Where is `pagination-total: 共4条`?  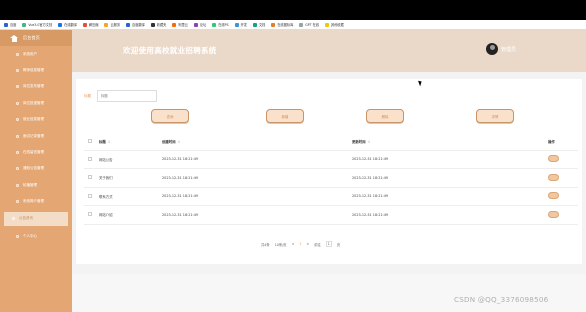 pagination-total: 共4条 is located at coordinates (265, 244).